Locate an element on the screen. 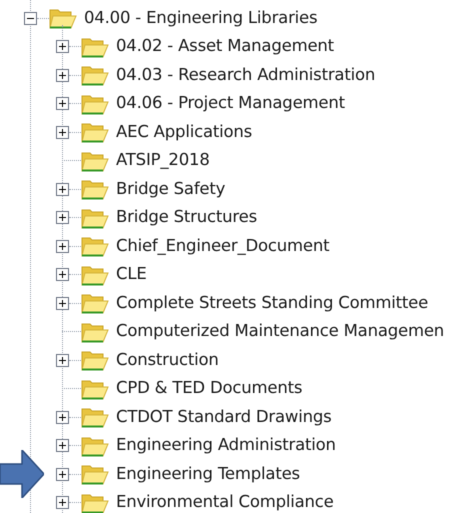 This screenshot has height=513, width=453. folder-label: CPD & TED Documents is located at coordinates (209, 389).